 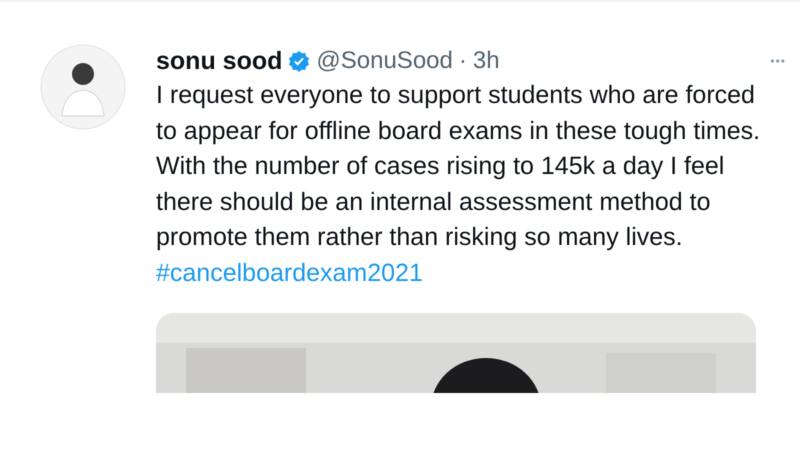 What do you see at coordinates (83, 87) in the screenshot?
I see `avatar` at bounding box center [83, 87].